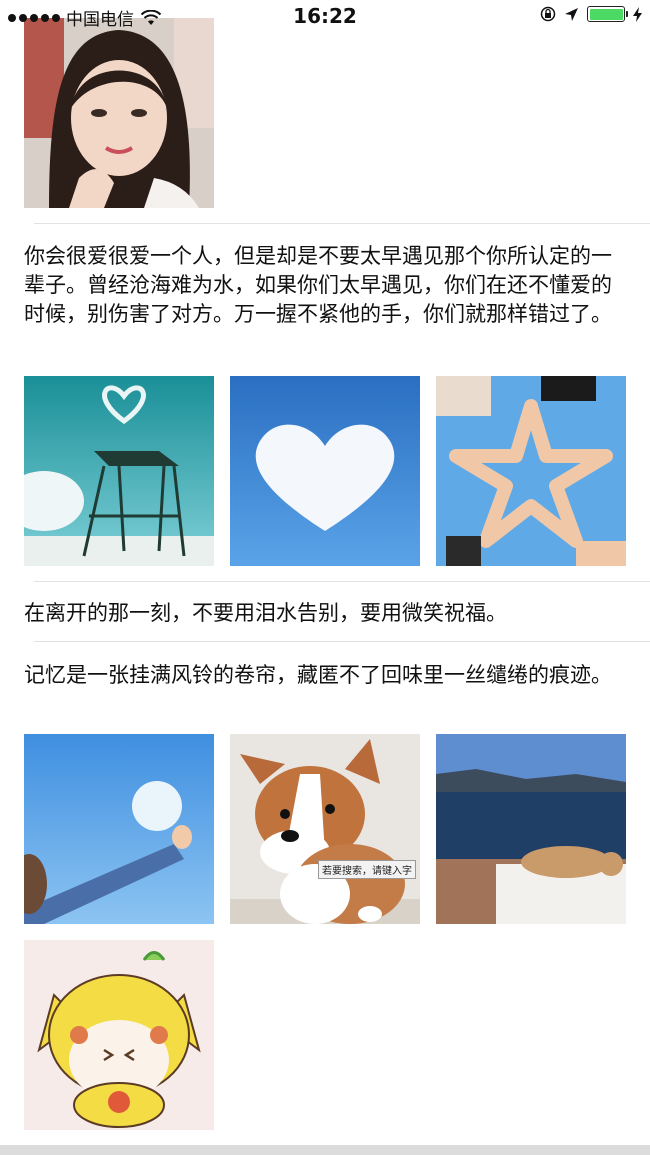  What do you see at coordinates (119, 471) in the screenshot?
I see `post-image-heart-tower` at bounding box center [119, 471].